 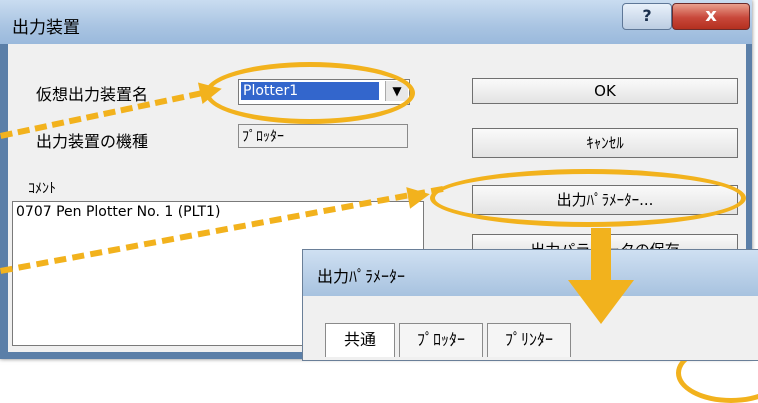 I want to click on close-button: x, so click(x=711, y=16).